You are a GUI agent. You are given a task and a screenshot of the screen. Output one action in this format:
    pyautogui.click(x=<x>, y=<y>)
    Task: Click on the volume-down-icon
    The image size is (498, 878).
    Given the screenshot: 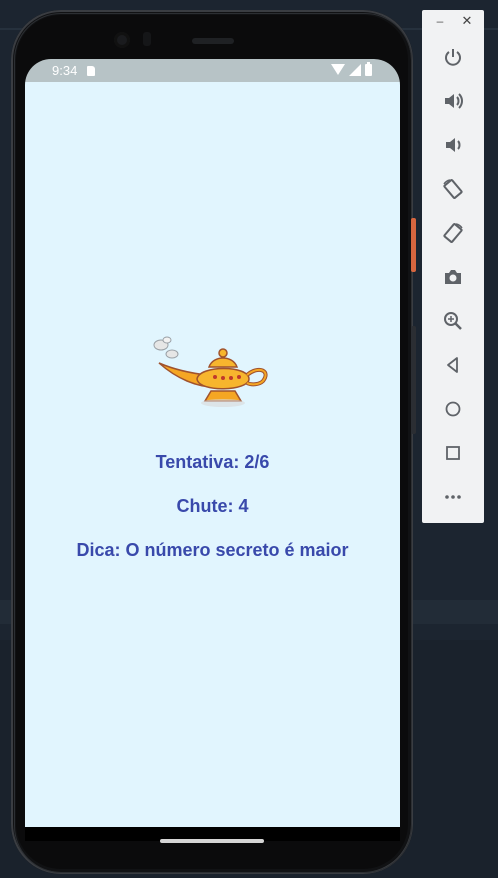 What is the action you would take?
    pyautogui.click(x=453, y=145)
    